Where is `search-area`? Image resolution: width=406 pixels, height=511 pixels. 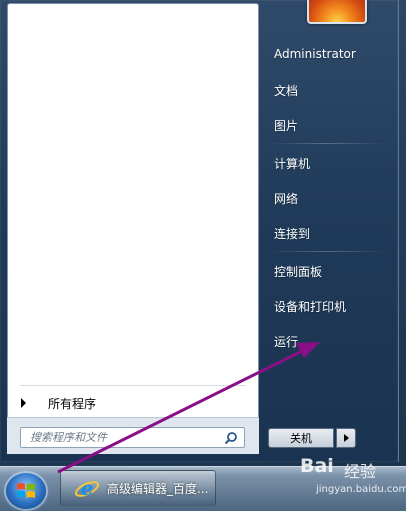
search-area is located at coordinates (133, 435).